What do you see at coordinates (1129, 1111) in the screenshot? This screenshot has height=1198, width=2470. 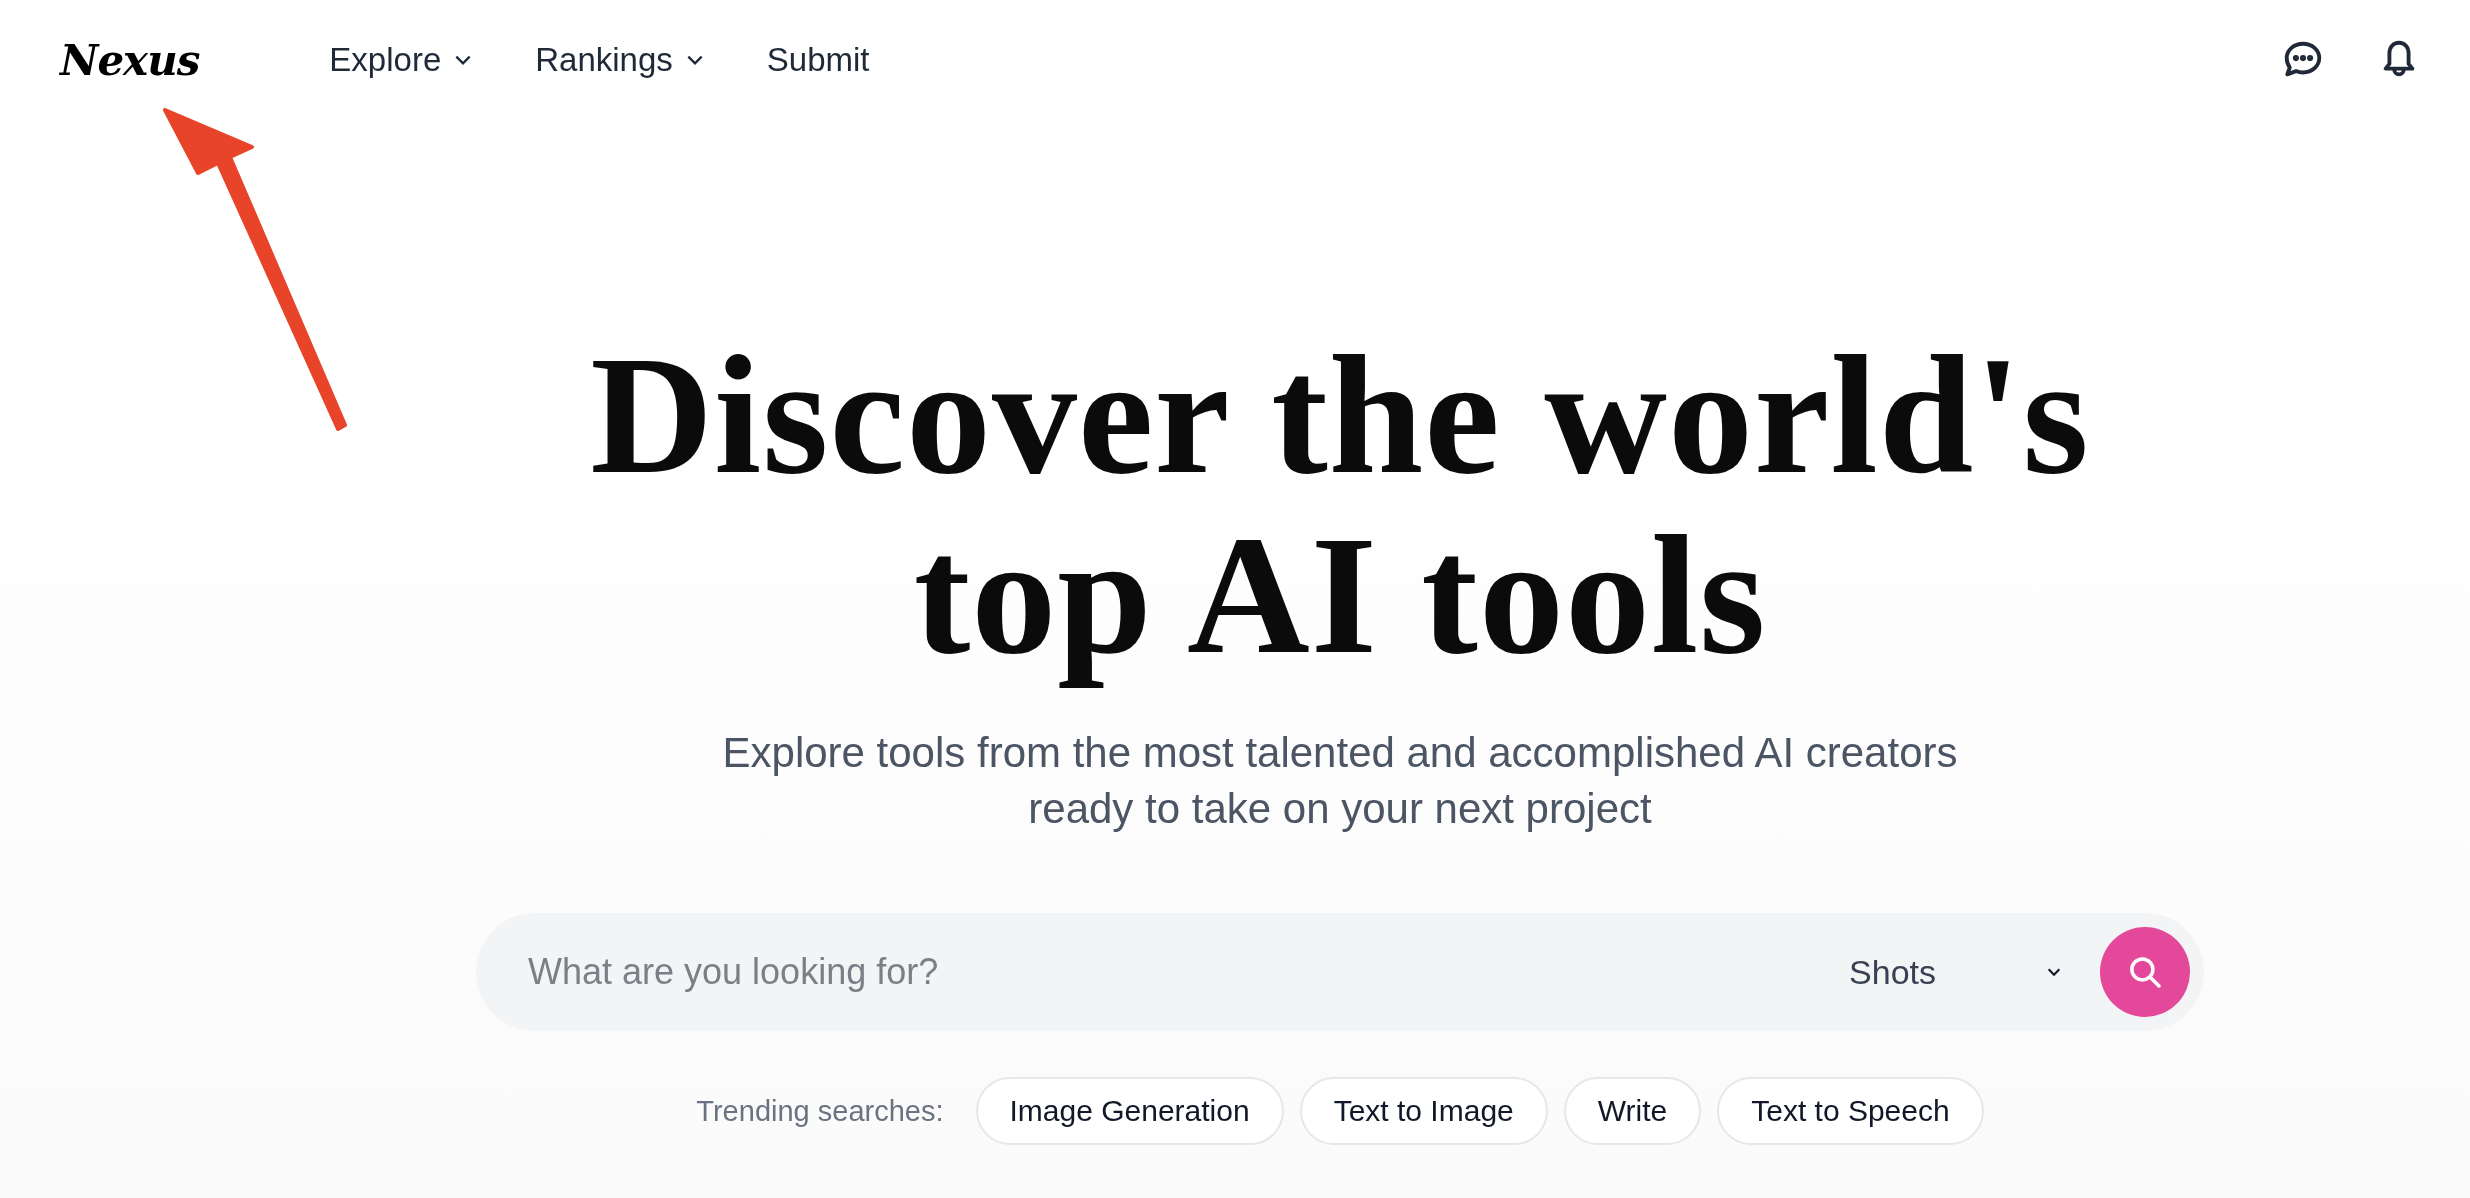 I see `trending-chip: Image Generation` at bounding box center [1129, 1111].